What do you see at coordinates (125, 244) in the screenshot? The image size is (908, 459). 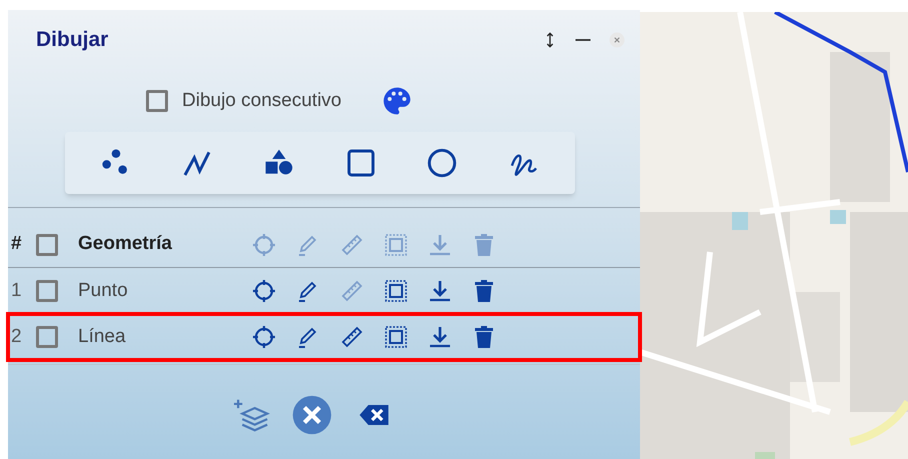 I see `column-header: Geometría` at bounding box center [125, 244].